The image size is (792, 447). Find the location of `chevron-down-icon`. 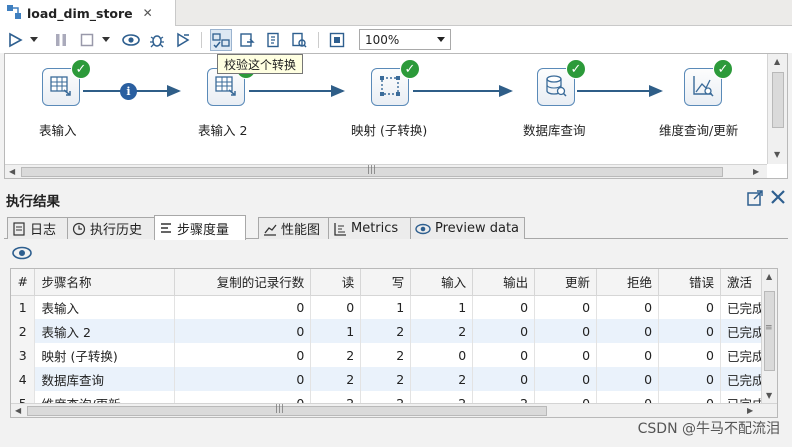

chevron-down-icon is located at coordinates (441, 39).